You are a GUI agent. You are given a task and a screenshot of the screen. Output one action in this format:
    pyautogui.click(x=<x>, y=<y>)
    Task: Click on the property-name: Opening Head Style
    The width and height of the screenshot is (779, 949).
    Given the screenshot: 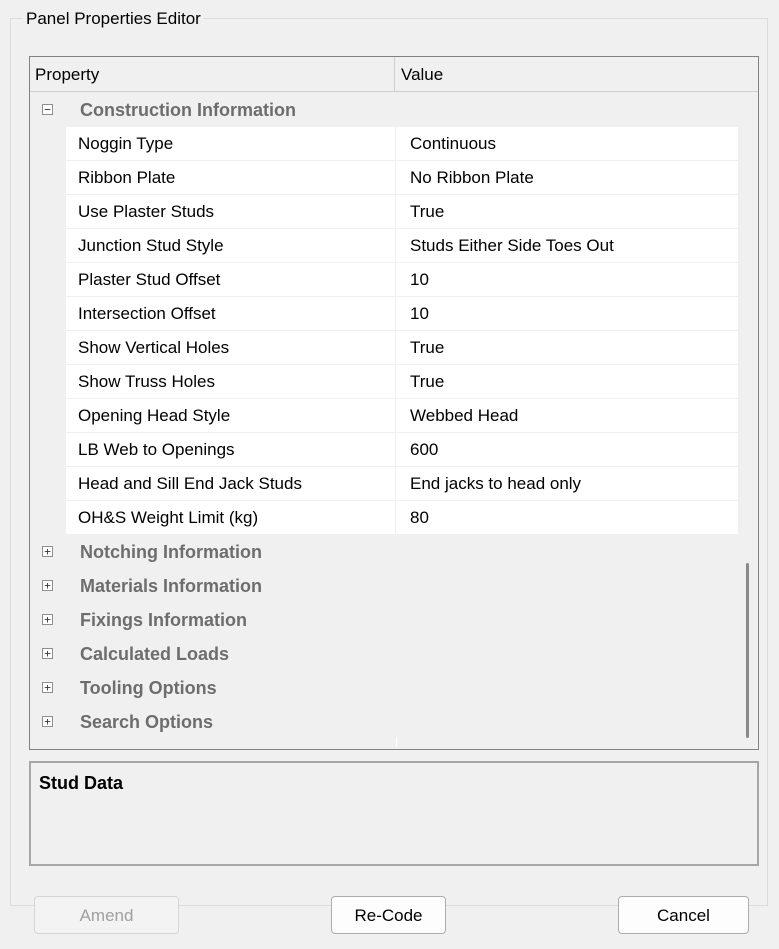 What is the action you would take?
    pyautogui.click(x=231, y=416)
    